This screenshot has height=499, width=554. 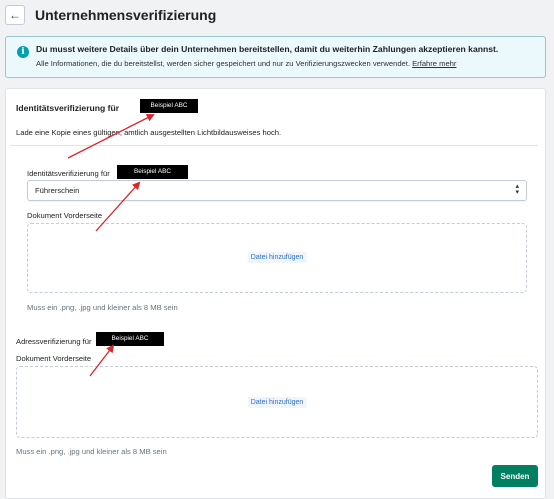 What do you see at coordinates (68, 108) in the screenshot?
I see `identity-section-title: Identitätsverifizierung für` at bounding box center [68, 108].